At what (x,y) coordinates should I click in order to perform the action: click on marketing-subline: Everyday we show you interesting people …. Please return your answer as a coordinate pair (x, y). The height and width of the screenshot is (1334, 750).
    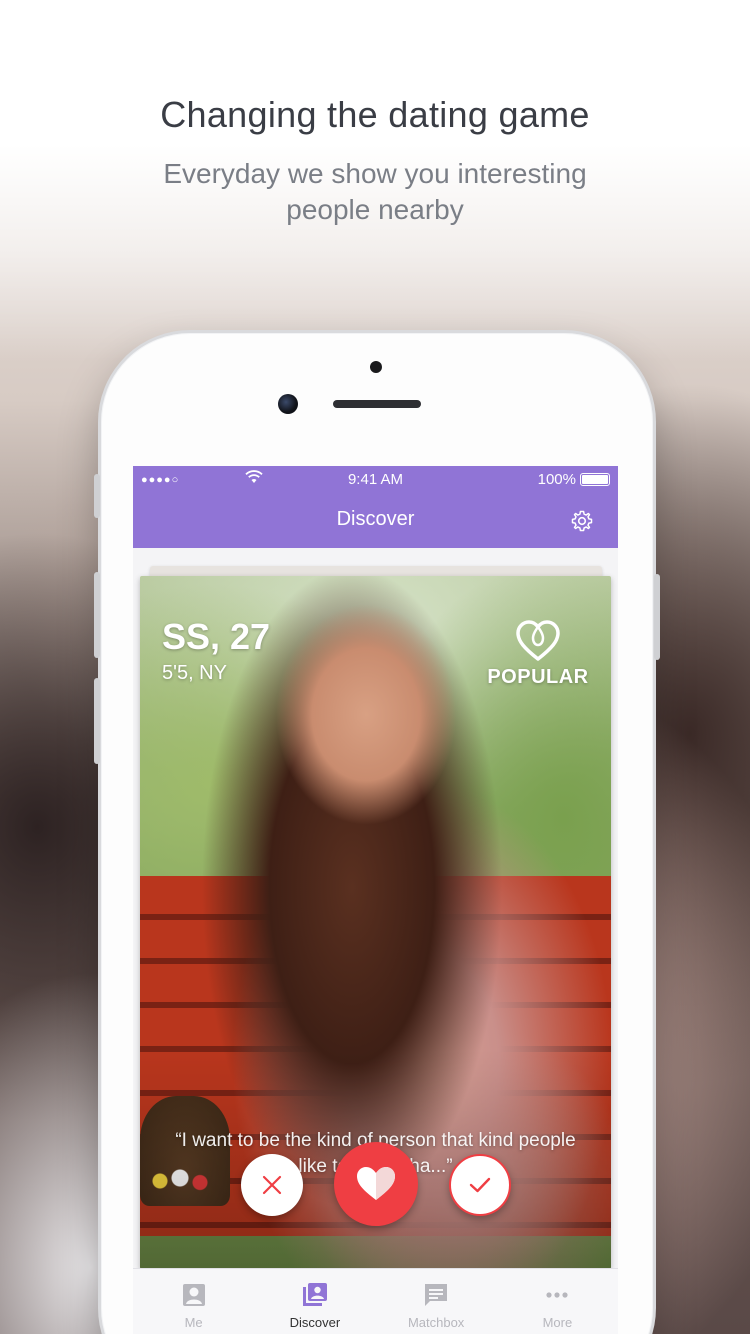
    Looking at the image, I should click on (375, 191).